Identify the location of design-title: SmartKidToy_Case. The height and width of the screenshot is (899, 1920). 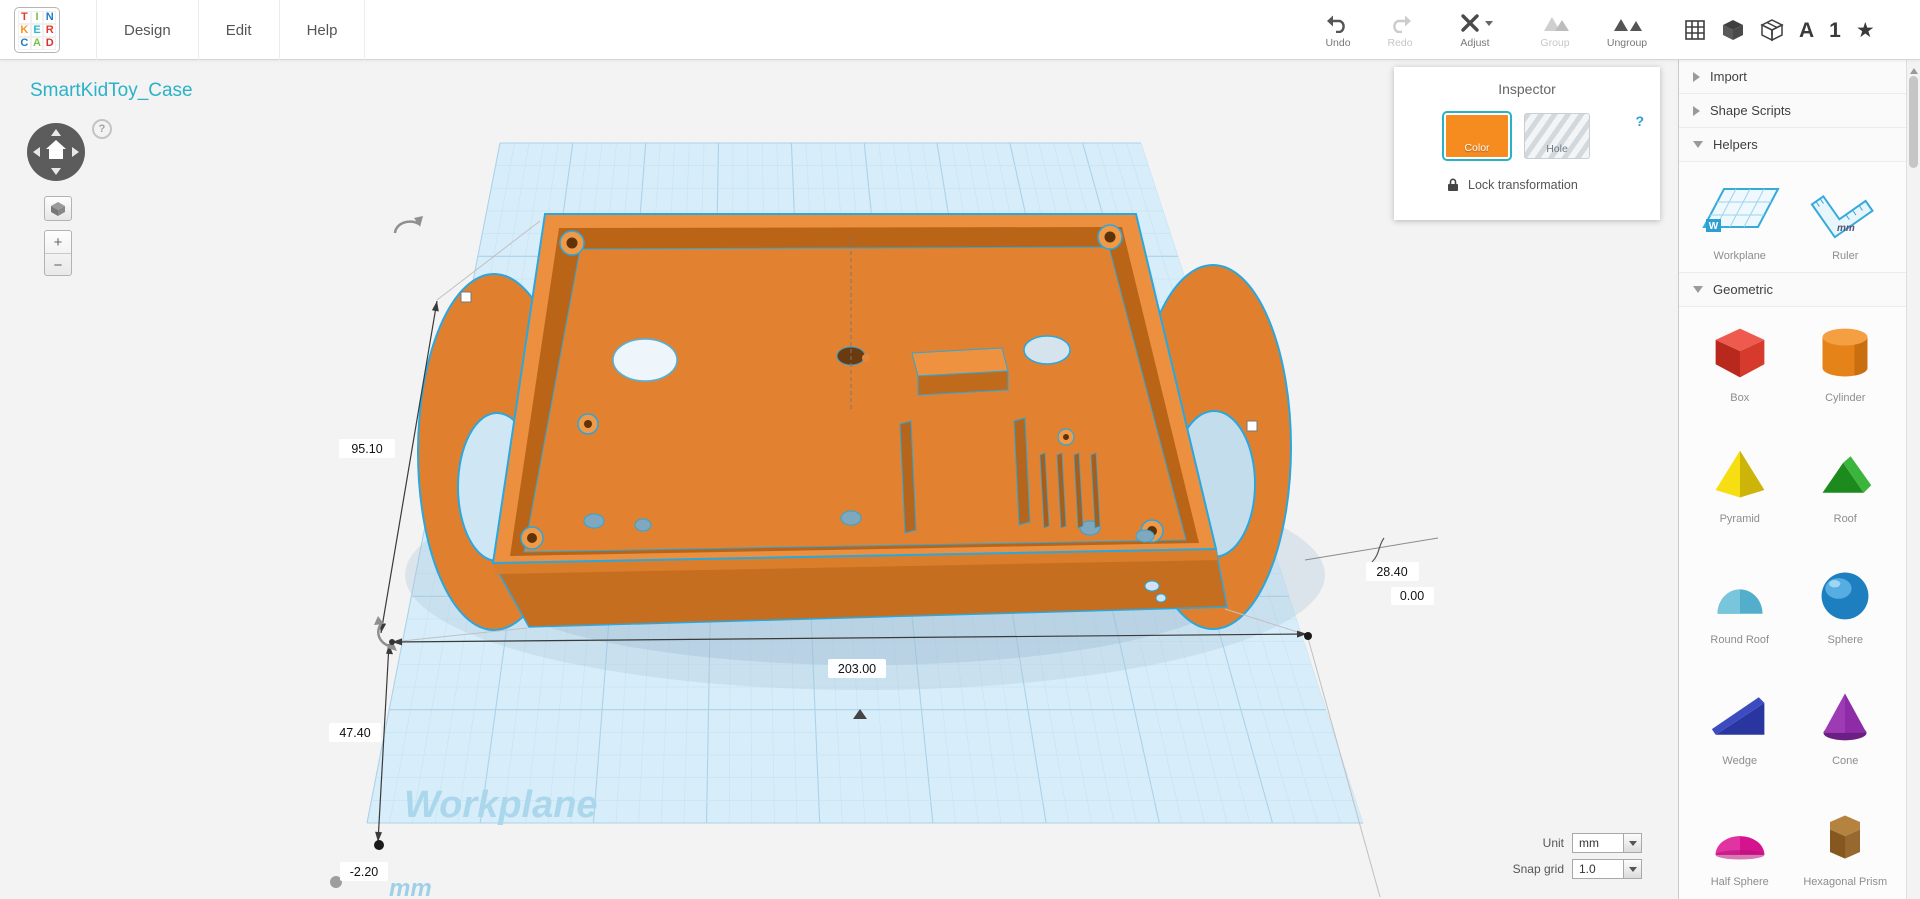
(111, 91).